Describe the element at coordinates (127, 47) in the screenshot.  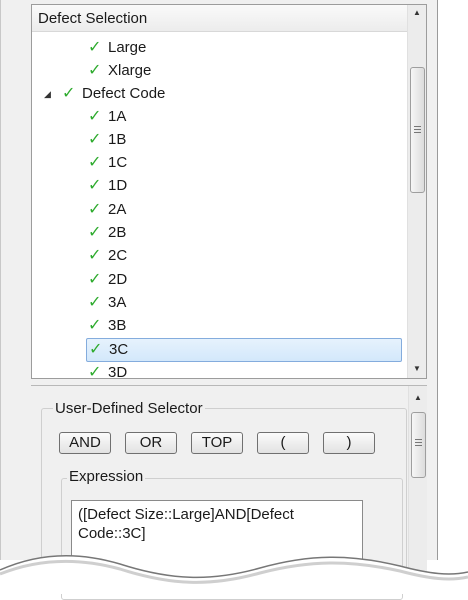
I see `tree-item-label: Large` at that location.